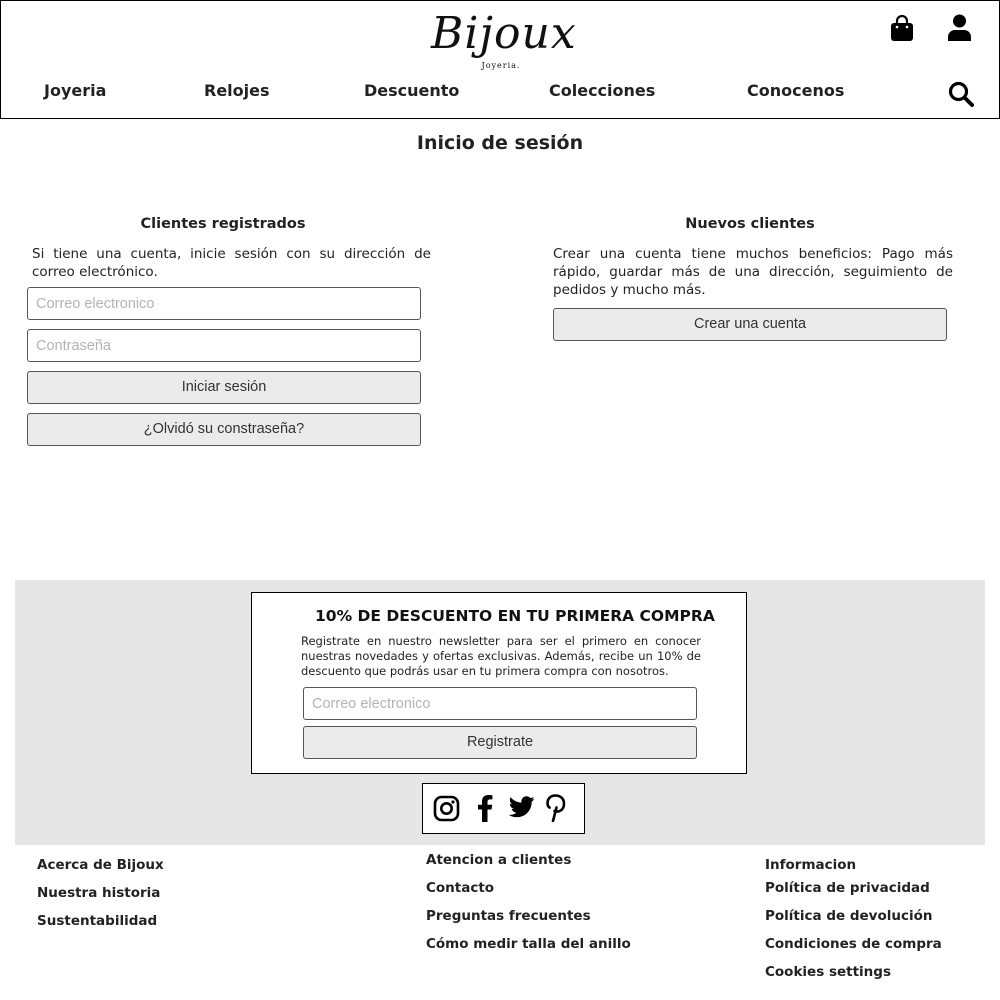 This screenshot has height=1000, width=1000. I want to click on twitter-icon, so click(521, 809).